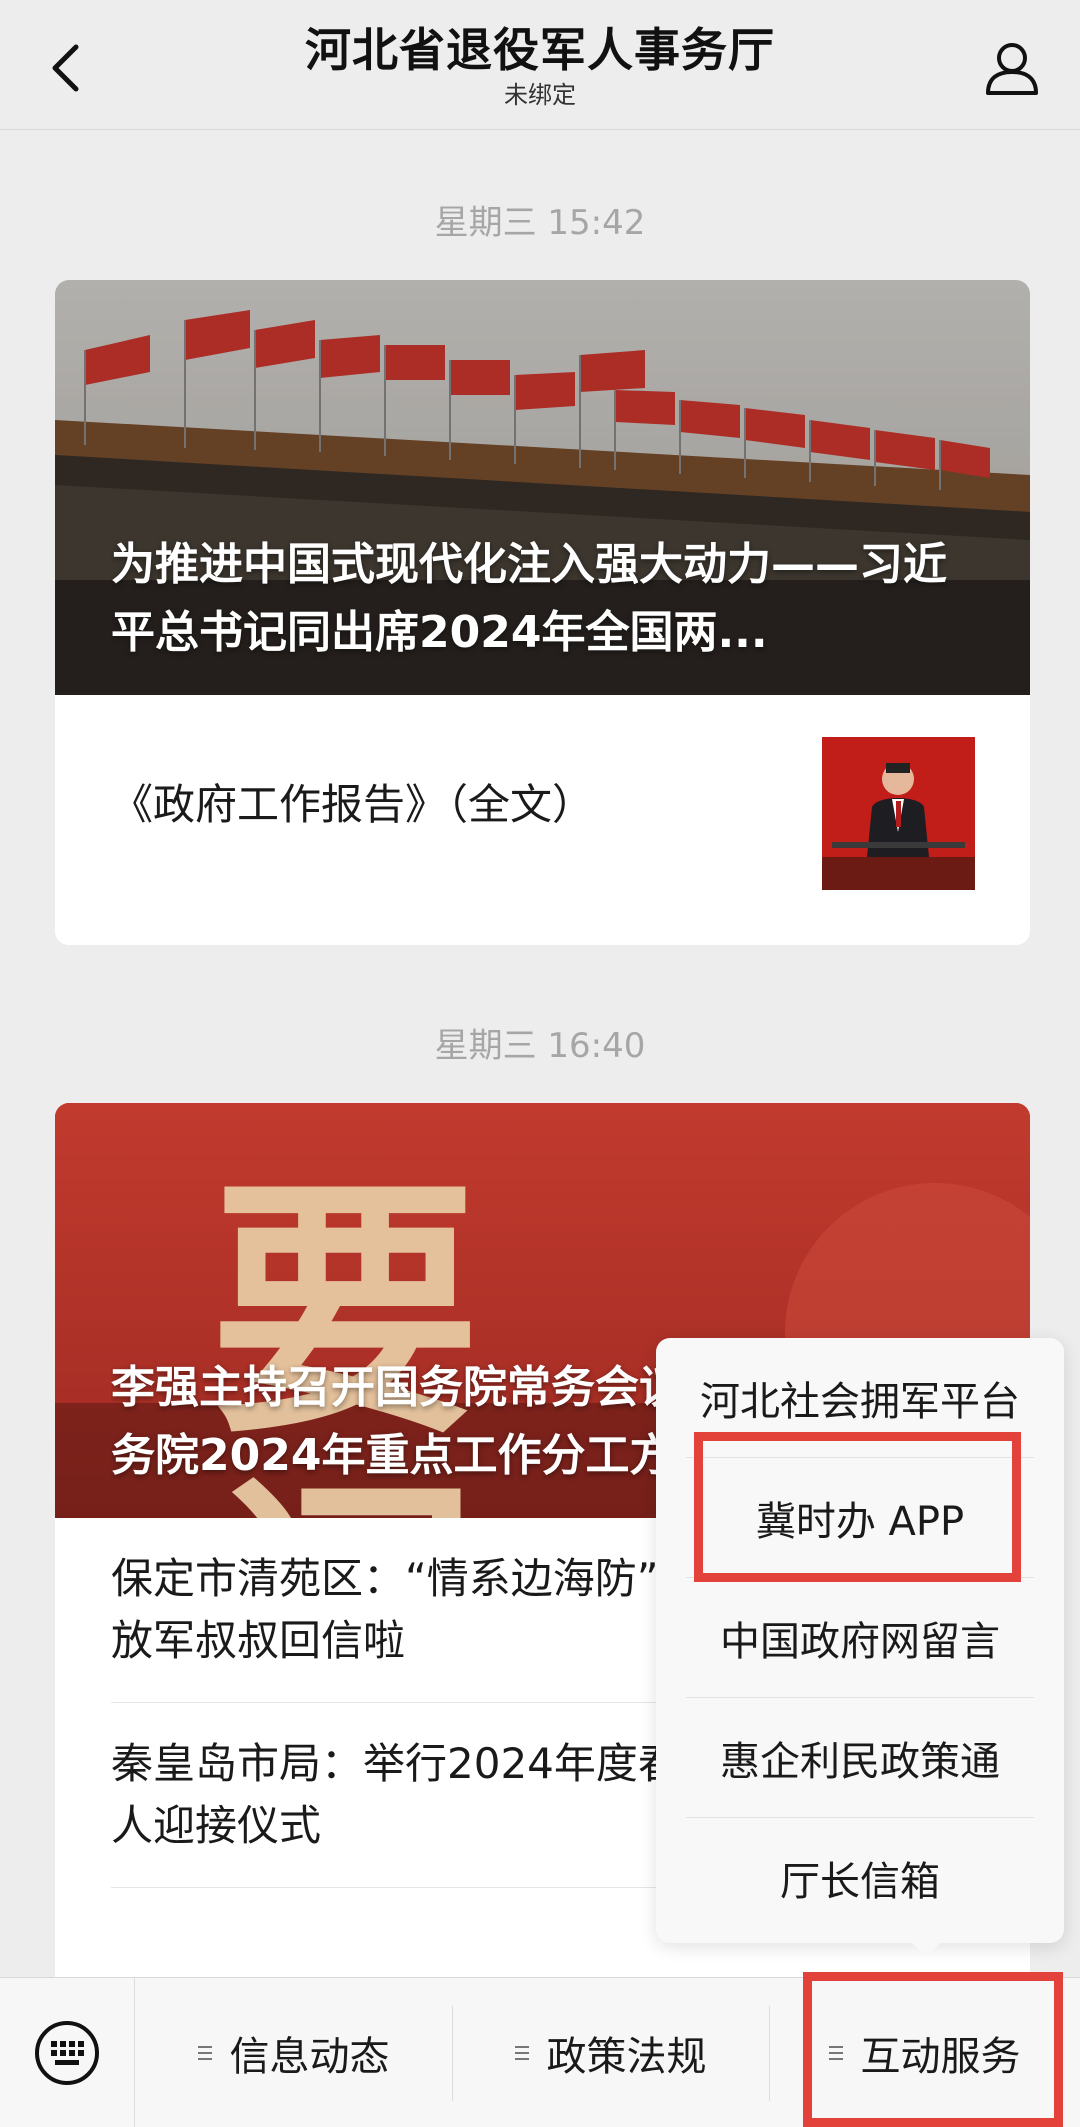  I want to click on page-title: 河北省退役军人事务厅, so click(540, 50).